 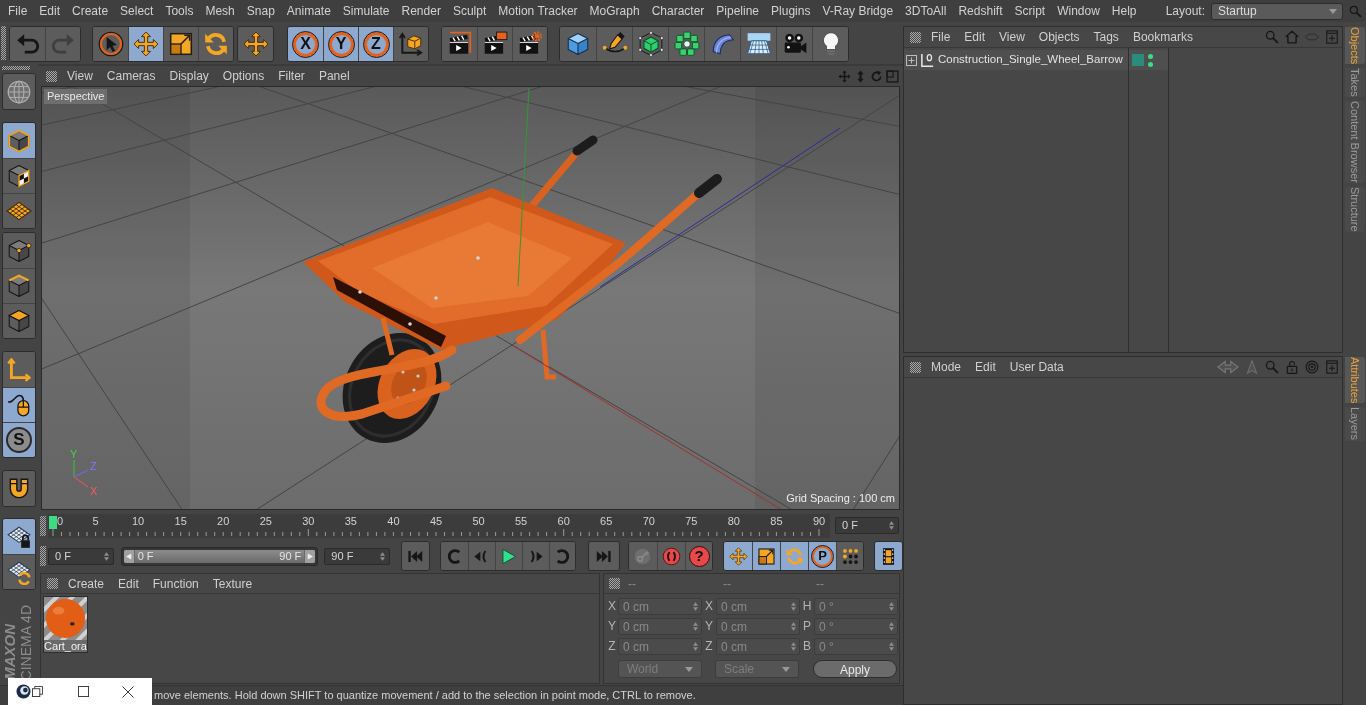 What do you see at coordinates (410, 44) in the screenshot?
I see `coordinate-system-button` at bounding box center [410, 44].